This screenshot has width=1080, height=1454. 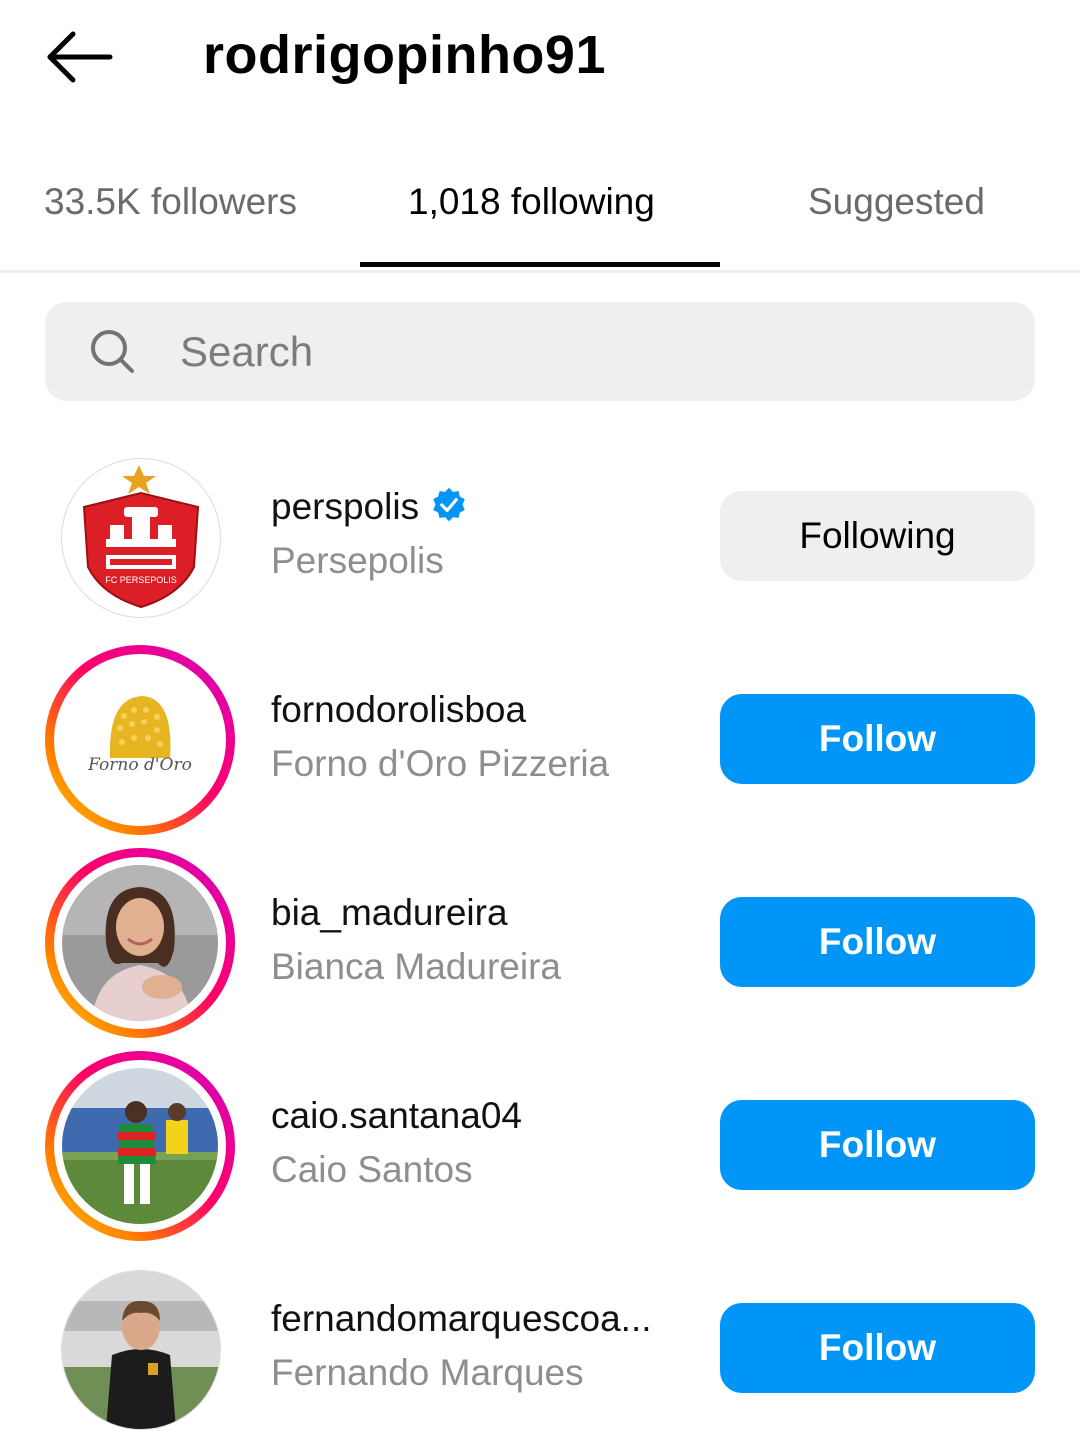 What do you see at coordinates (540, 1151) in the screenshot?
I see `list-item: caio.santana04 Caio Santos Follow` at bounding box center [540, 1151].